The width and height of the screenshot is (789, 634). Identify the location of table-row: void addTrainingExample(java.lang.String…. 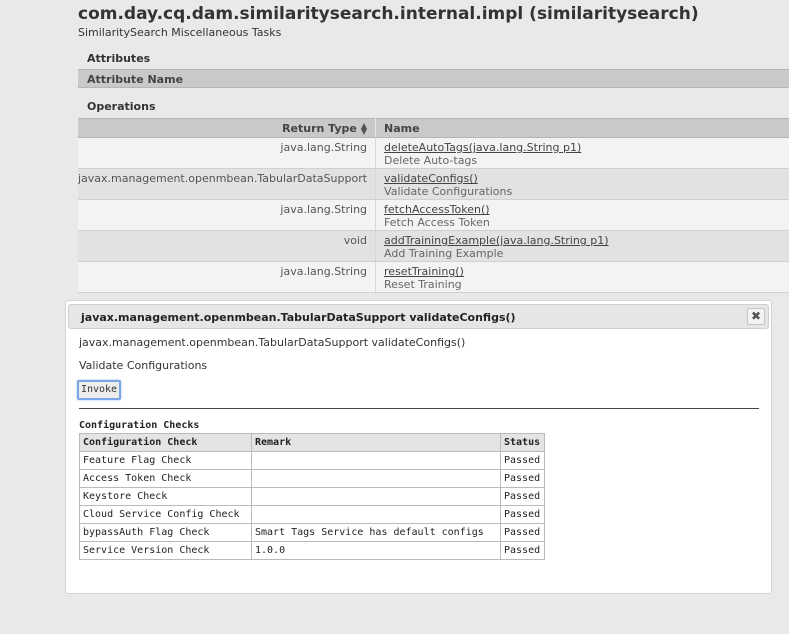
(433, 246).